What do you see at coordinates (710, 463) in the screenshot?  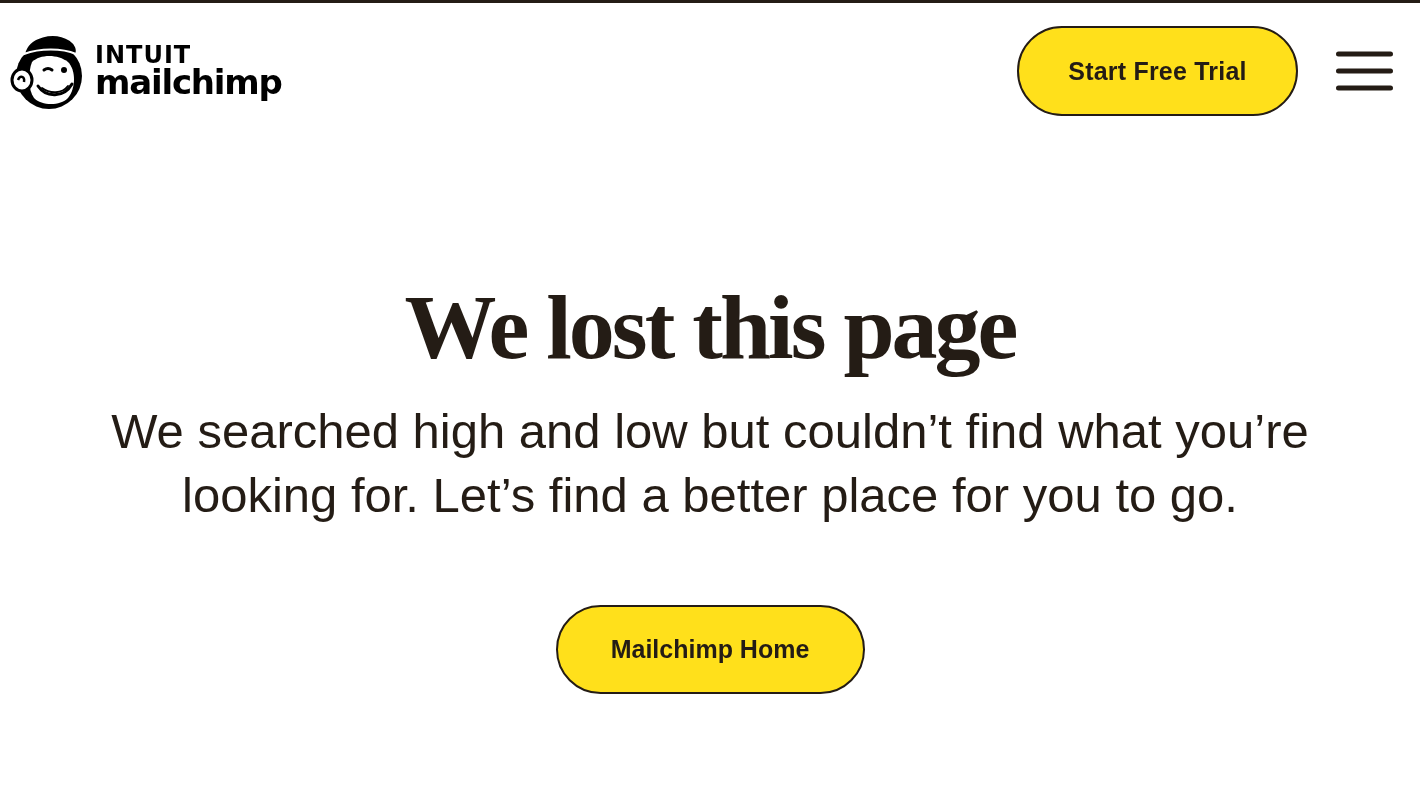 I see `error-message: We searched high and low but couldn’t find what you’re looking for. Let’s find a better place for you to go.` at bounding box center [710, 463].